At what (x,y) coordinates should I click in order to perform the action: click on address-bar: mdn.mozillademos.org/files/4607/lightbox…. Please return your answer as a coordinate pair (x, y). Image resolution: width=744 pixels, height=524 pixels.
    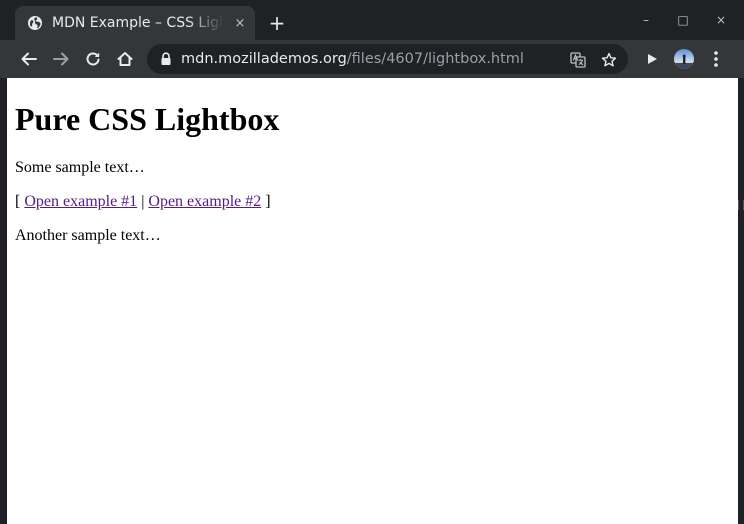
    Looking at the image, I should click on (387, 59).